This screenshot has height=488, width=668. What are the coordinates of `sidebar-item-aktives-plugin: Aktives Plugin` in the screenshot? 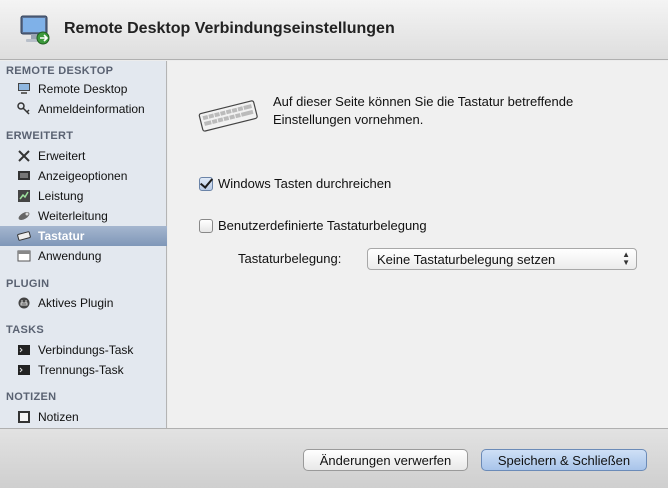 It's located at (83, 303).